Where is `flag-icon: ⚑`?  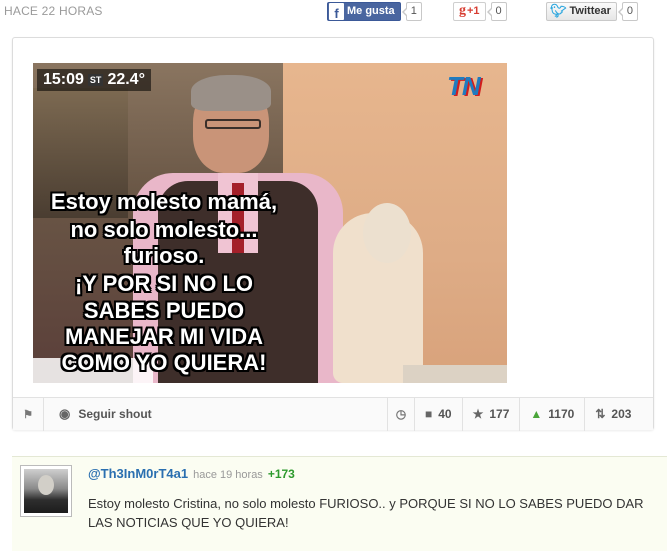
flag-icon: ⚑ is located at coordinates (28, 414).